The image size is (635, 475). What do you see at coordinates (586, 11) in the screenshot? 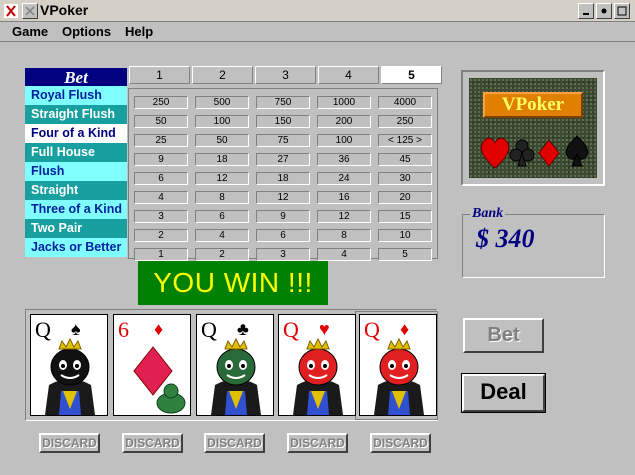
I see `minimize-button` at bounding box center [586, 11].